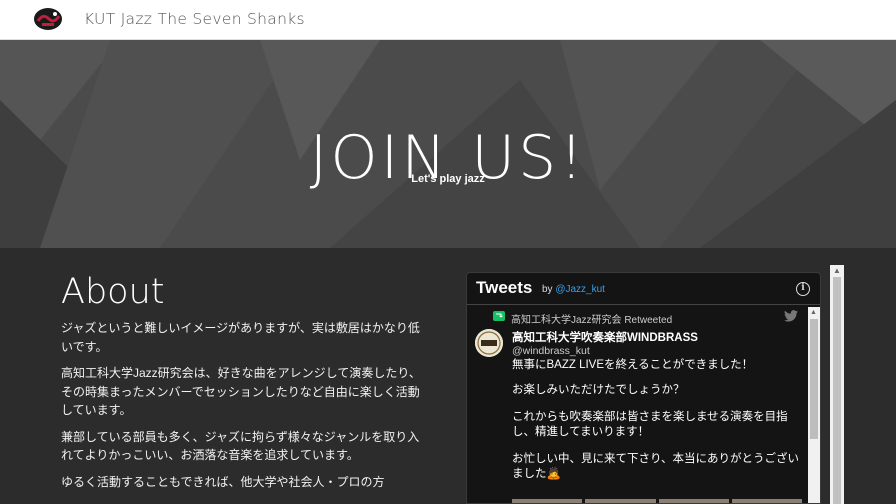  Describe the element at coordinates (643, 289) in the screenshot. I see `twitter-widget-header: Tweets by @Jazz_kut i` at that location.